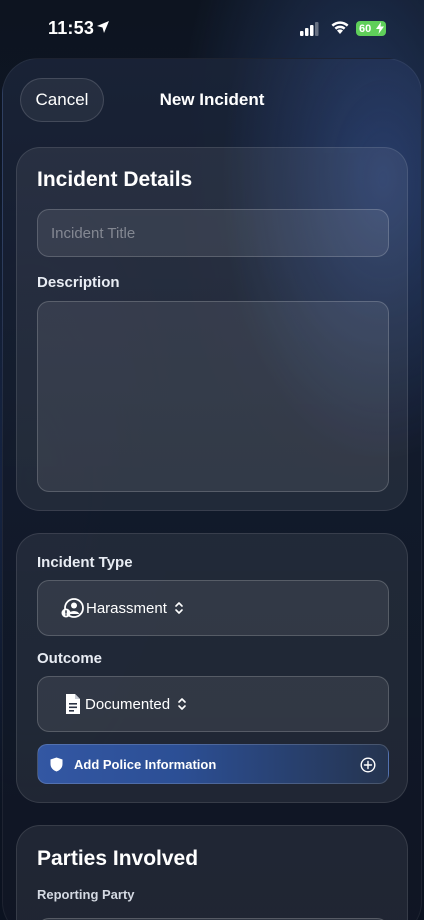 The image size is (424, 920). I want to click on incident-type-label: Incident Type, so click(85, 562).